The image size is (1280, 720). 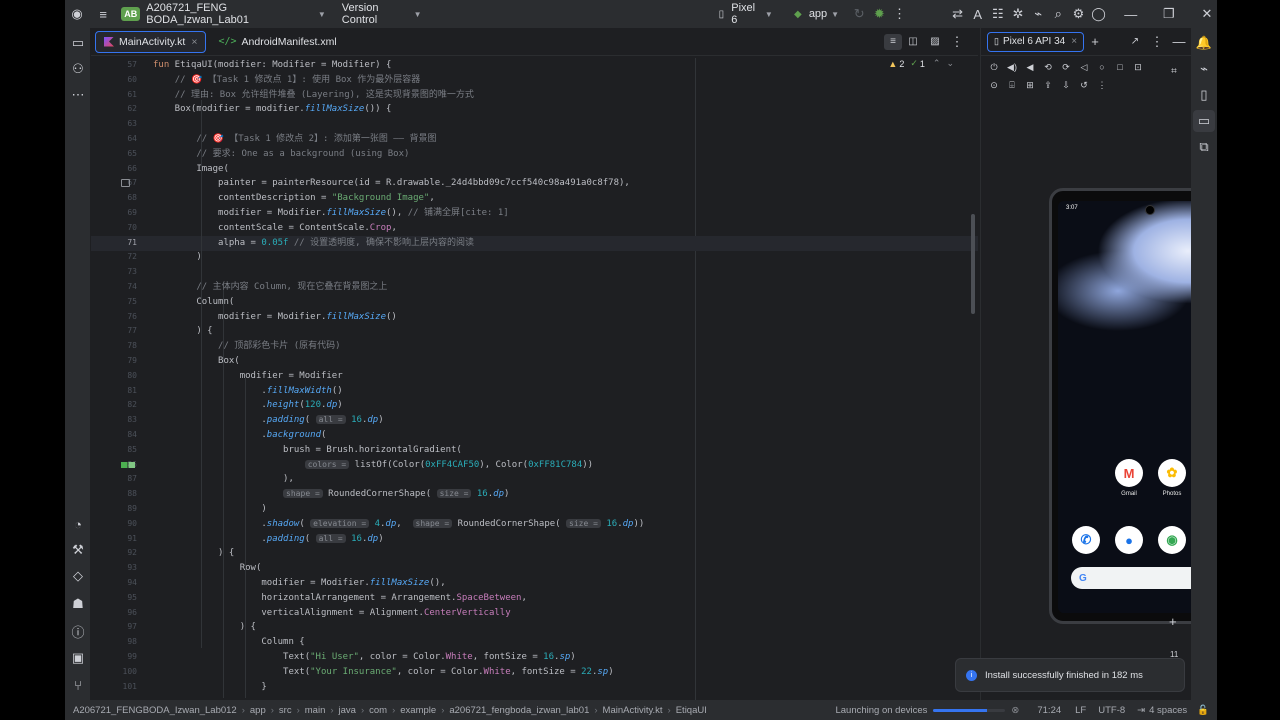 What do you see at coordinates (275, 228) in the screenshot?
I see `code-line: contentScale = ContentScale.Crop,` at bounding box center [275, 228].